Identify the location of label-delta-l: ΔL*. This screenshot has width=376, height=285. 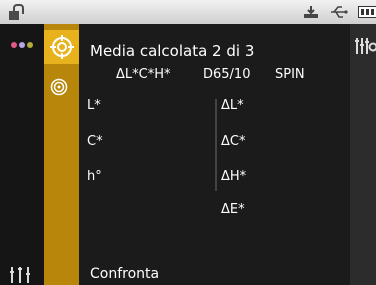
(232, 105).